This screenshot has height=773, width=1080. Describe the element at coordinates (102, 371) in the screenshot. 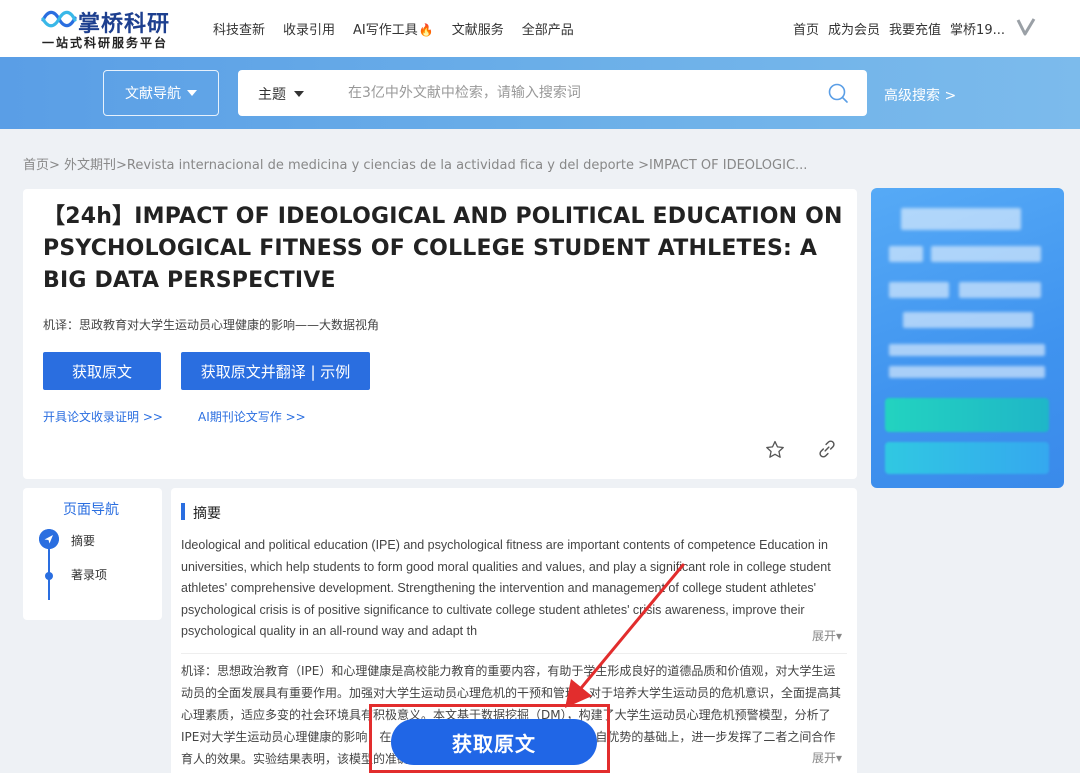

I see `get-fulltext-button: 获取原文` at that location.